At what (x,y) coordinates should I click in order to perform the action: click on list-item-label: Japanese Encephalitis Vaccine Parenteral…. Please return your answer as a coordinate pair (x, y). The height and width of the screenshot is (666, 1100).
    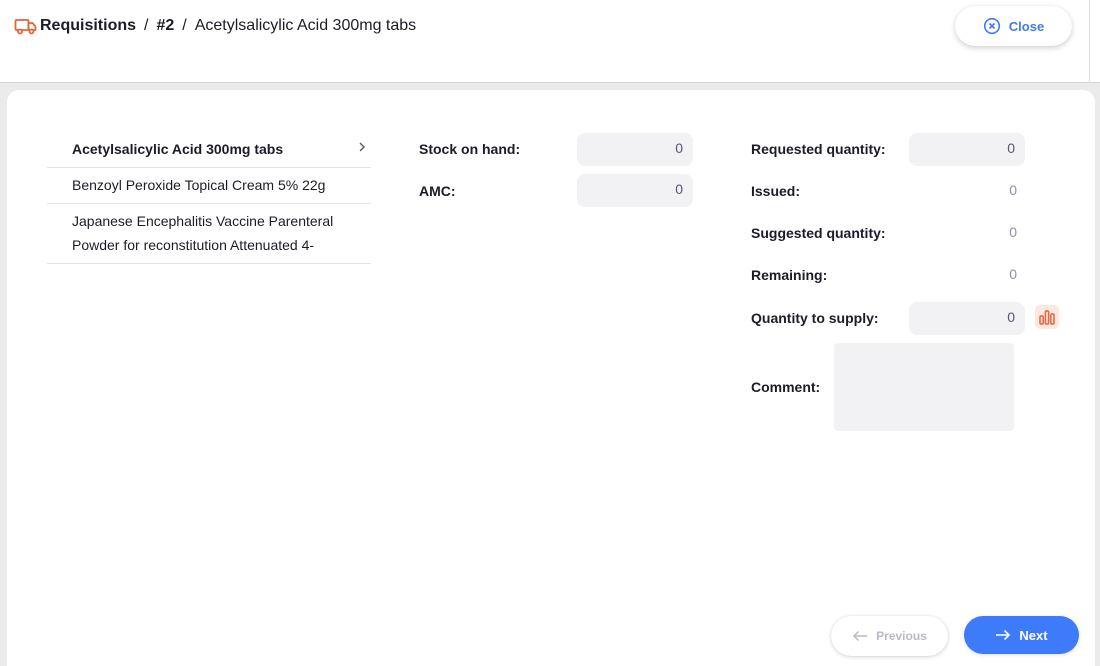
    Looking at the image, I should click on (203, 233).